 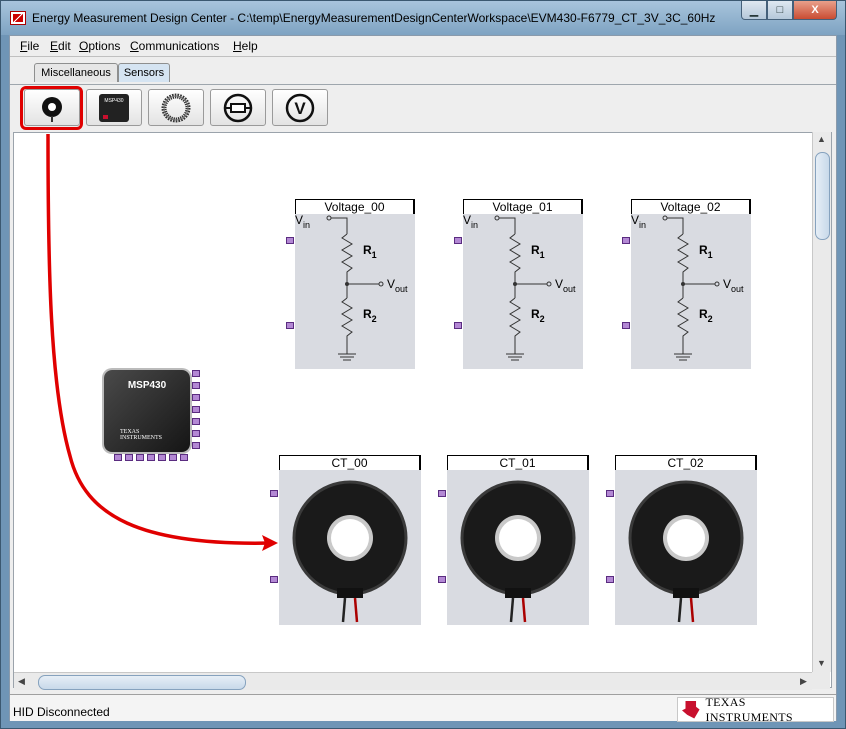 What do you see at coordinates (691, 709) in the screenshot?
I see `ti-logo-icon` at bounding box center [691, 709].